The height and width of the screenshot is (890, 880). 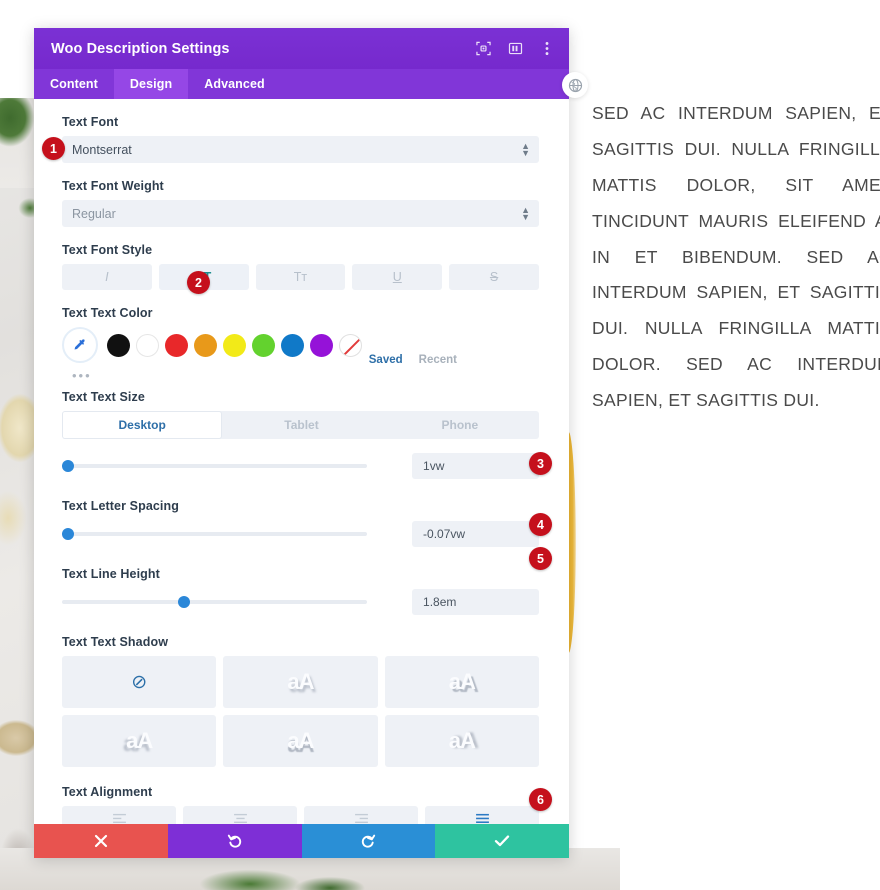 I want to click on letter-spacing-slider-knob, so click(x=68, y=534).